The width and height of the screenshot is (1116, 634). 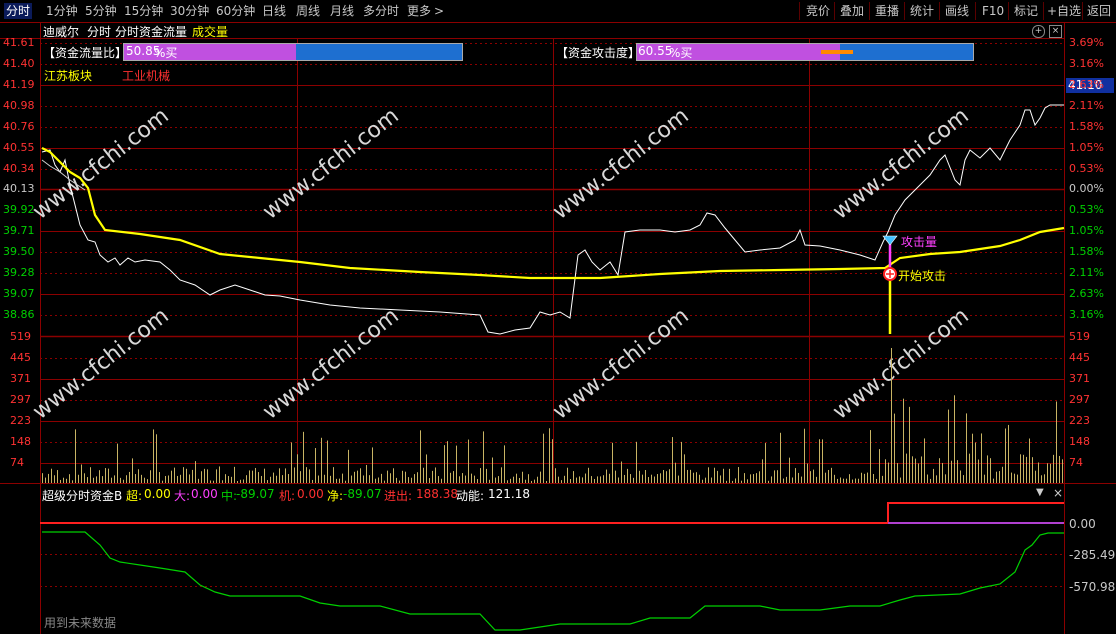 I want to click on attack-volume-label: 攻击量, so click(x=919, y=242).